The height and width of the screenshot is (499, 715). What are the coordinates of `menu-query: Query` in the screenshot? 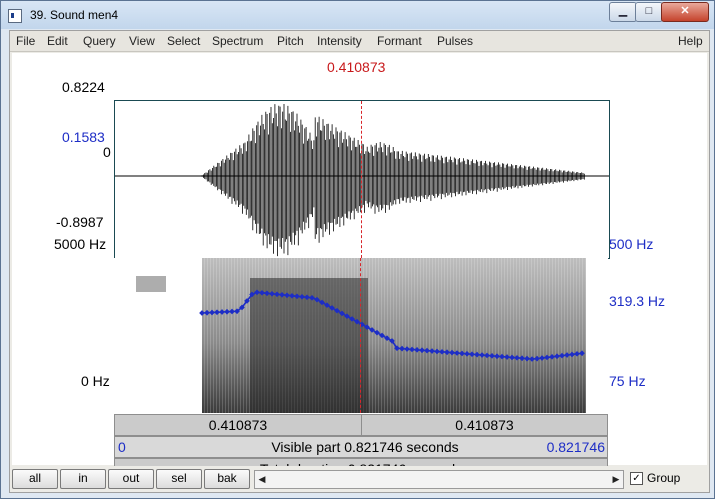 It's located at (99, 41).